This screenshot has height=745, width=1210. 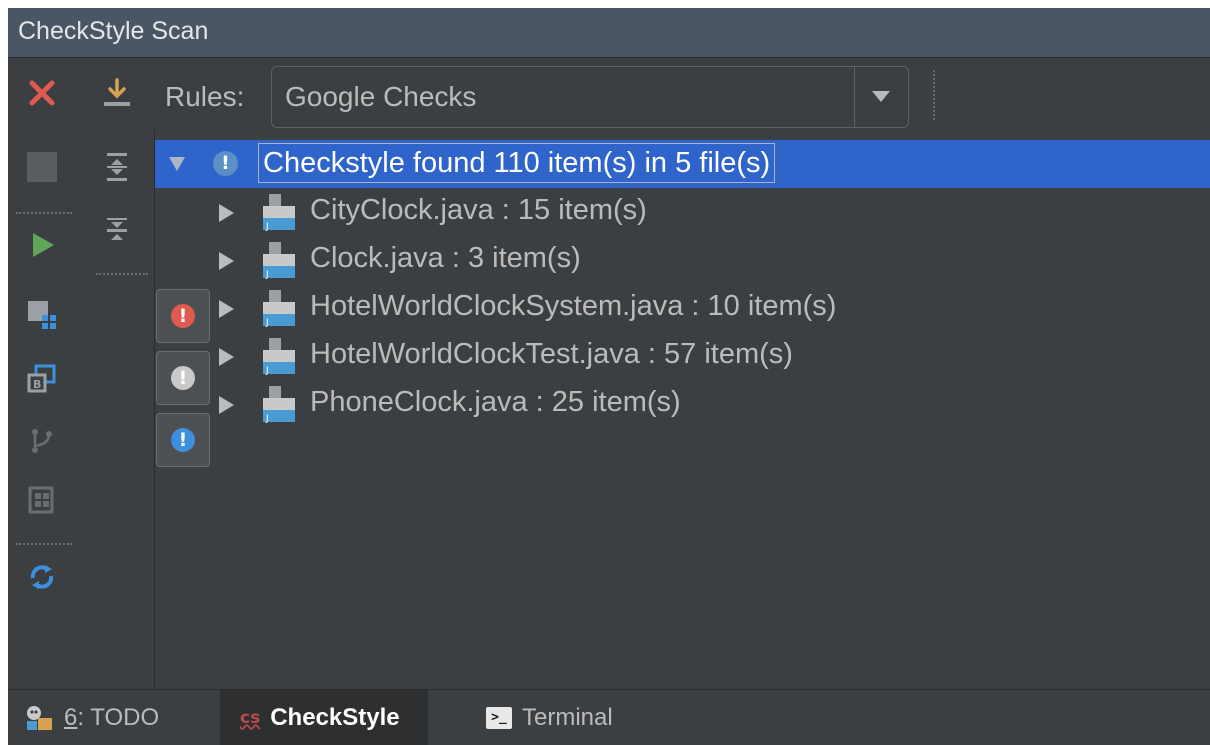 What do you see at coordinates (881, 96) in the screenshot?
I see `chevron-down-icon` at bounding box center [881, 96].